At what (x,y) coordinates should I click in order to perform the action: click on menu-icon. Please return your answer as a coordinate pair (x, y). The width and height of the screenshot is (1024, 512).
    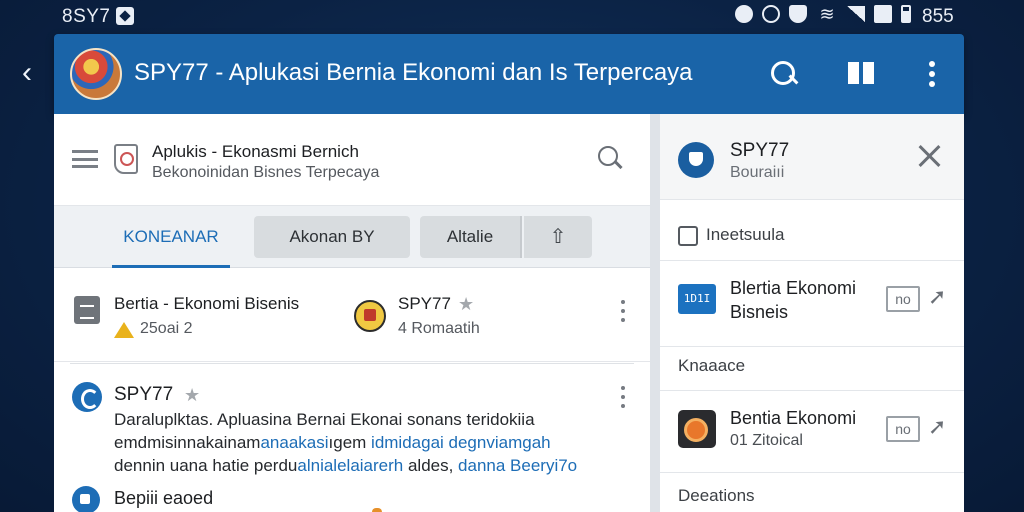
    Looking at the image, I should click on (85, 159).